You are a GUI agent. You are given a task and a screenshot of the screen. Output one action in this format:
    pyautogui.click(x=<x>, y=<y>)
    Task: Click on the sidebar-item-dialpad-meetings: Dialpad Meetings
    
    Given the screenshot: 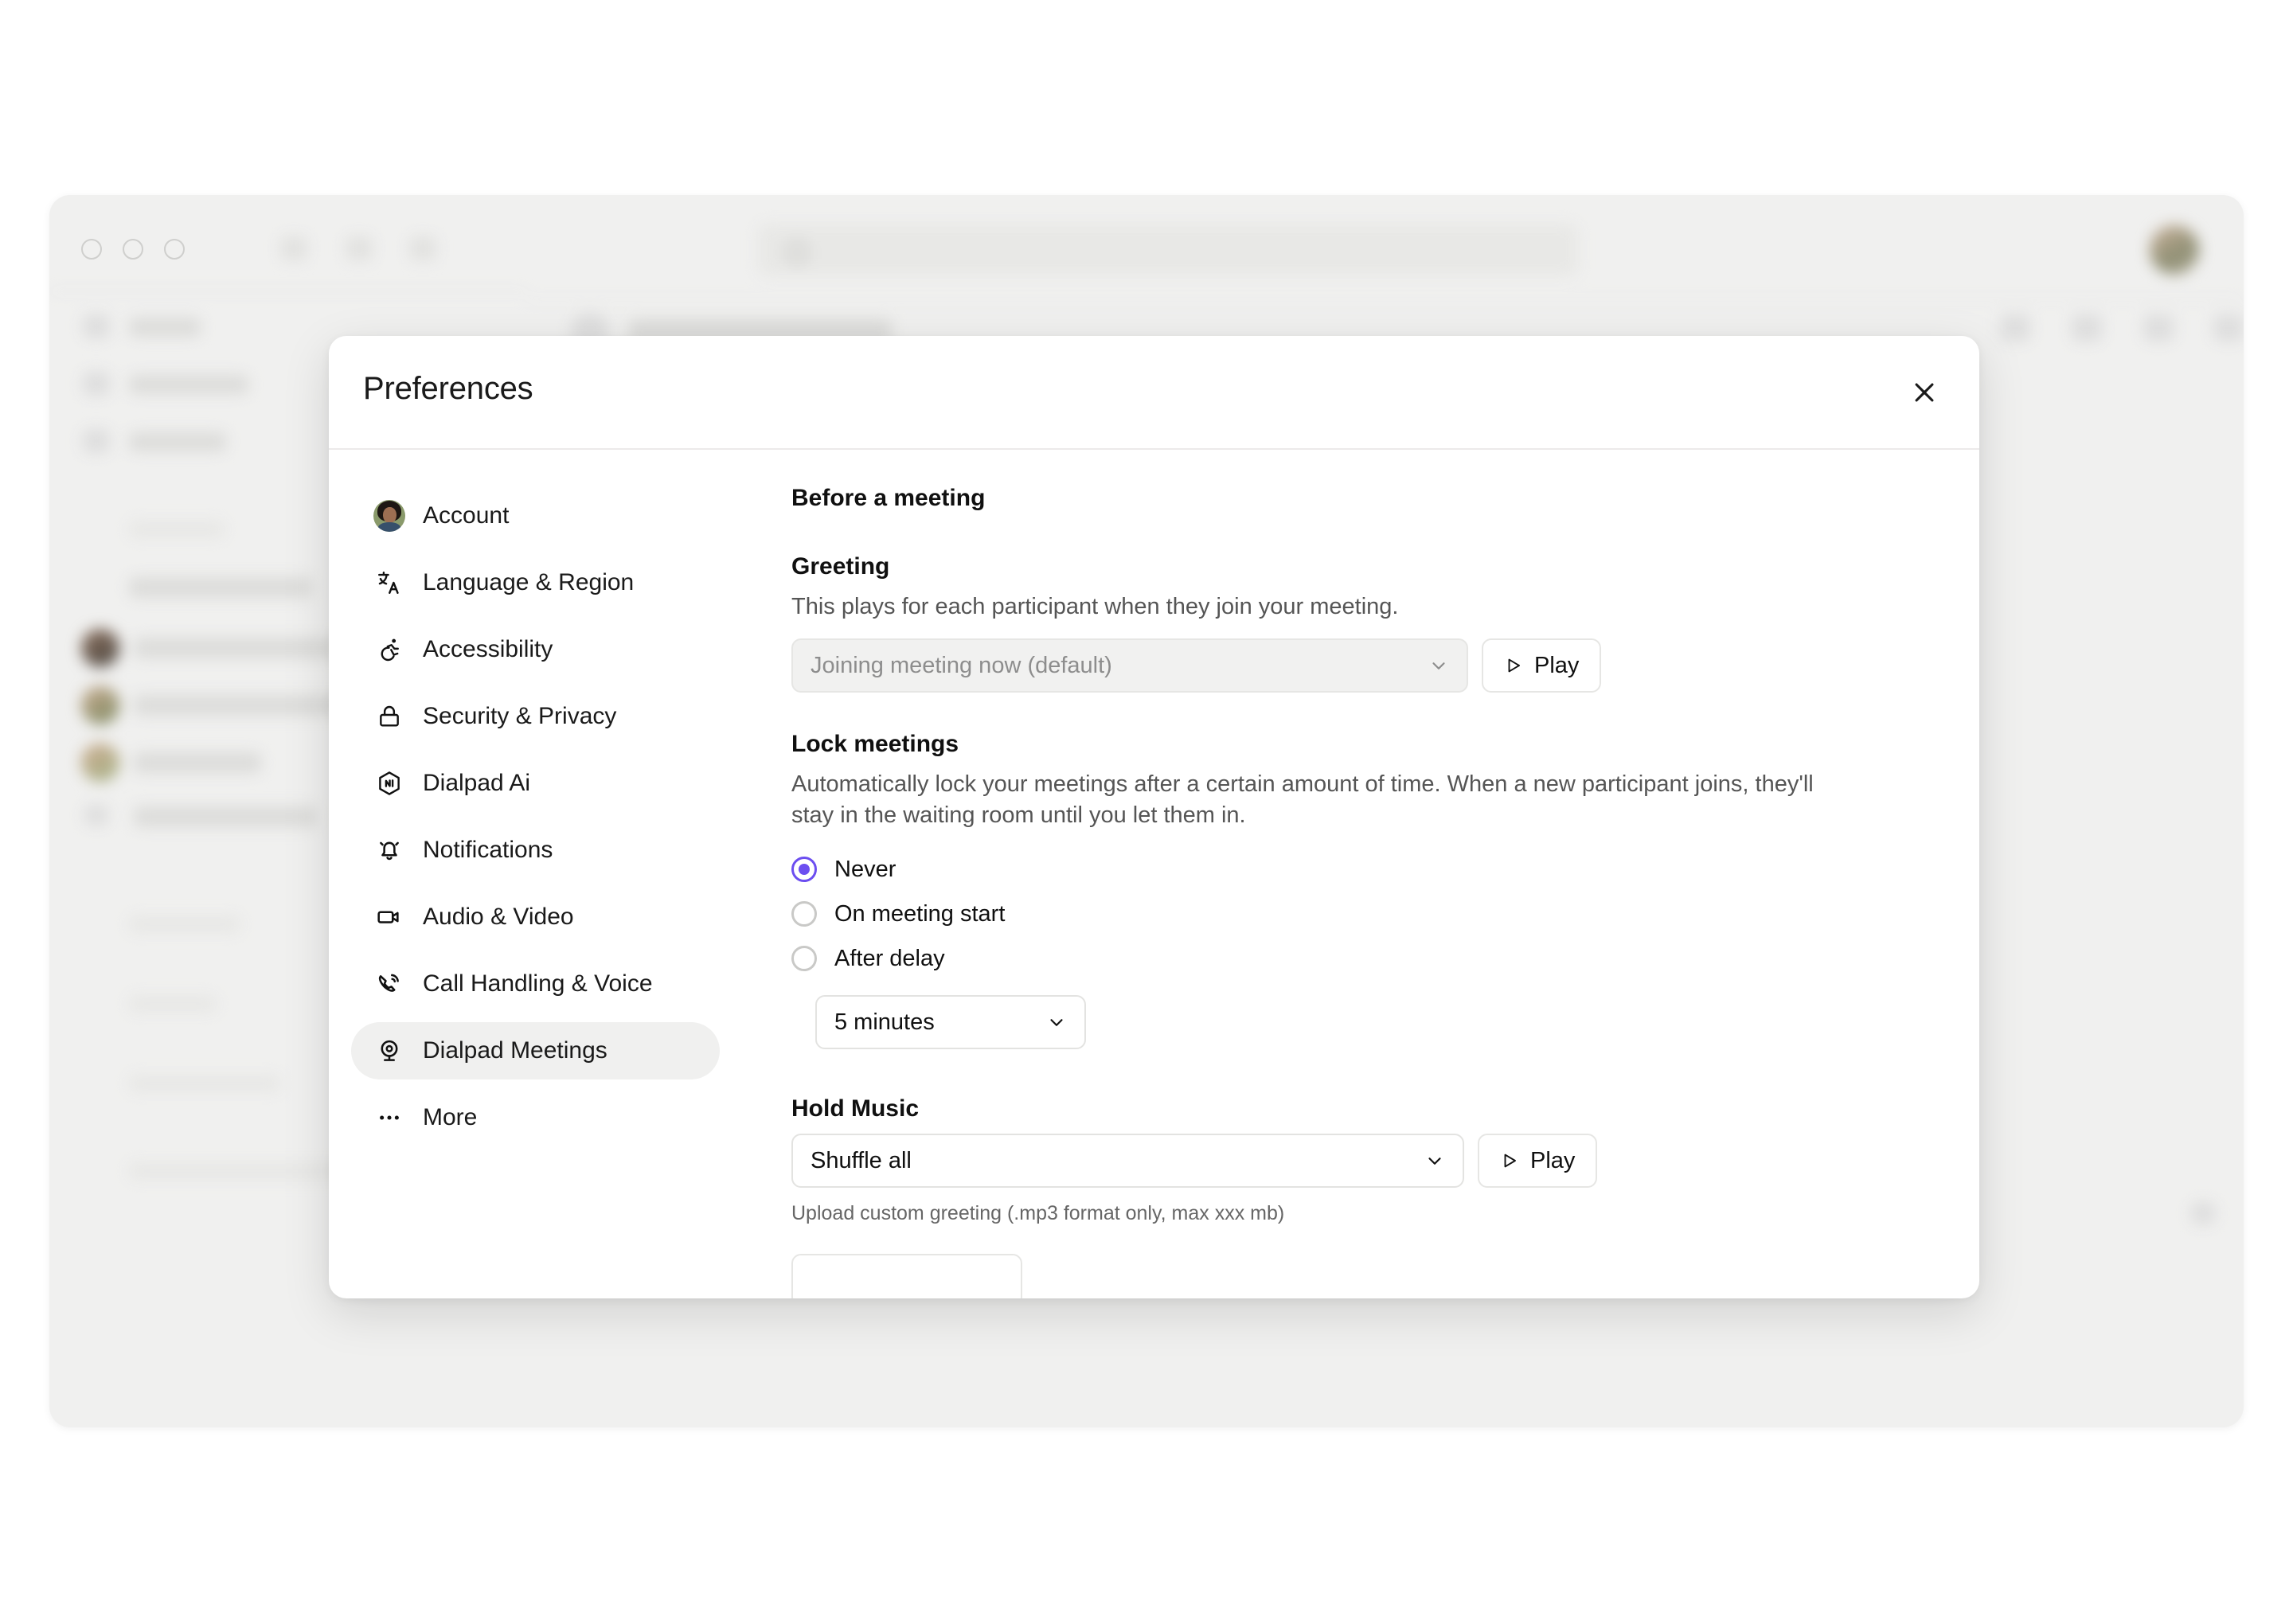 What is the action you would take?
    pyautogui.click(x=535, y=1050)
    